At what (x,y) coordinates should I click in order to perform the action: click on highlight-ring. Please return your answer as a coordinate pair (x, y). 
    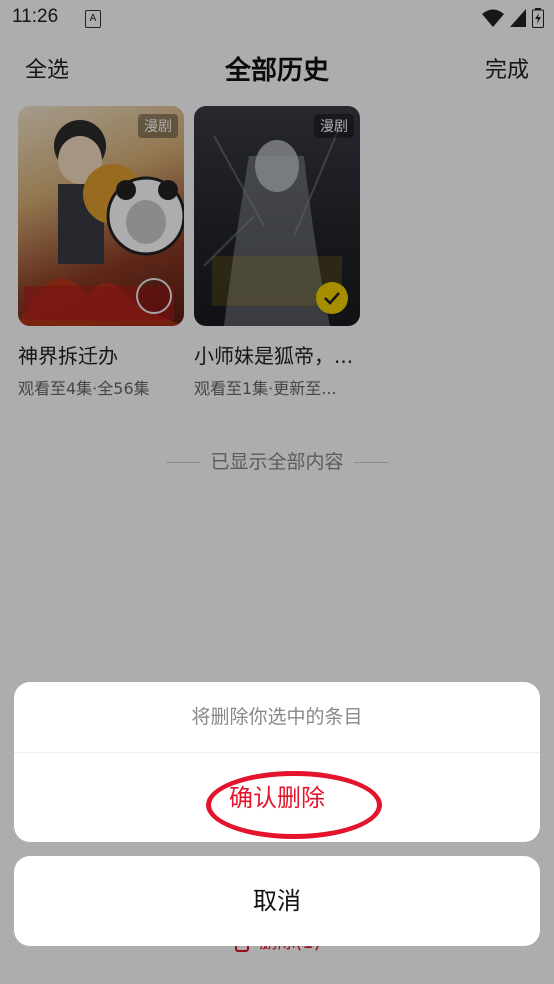
    Looking at the image, I should click on (294, 805).